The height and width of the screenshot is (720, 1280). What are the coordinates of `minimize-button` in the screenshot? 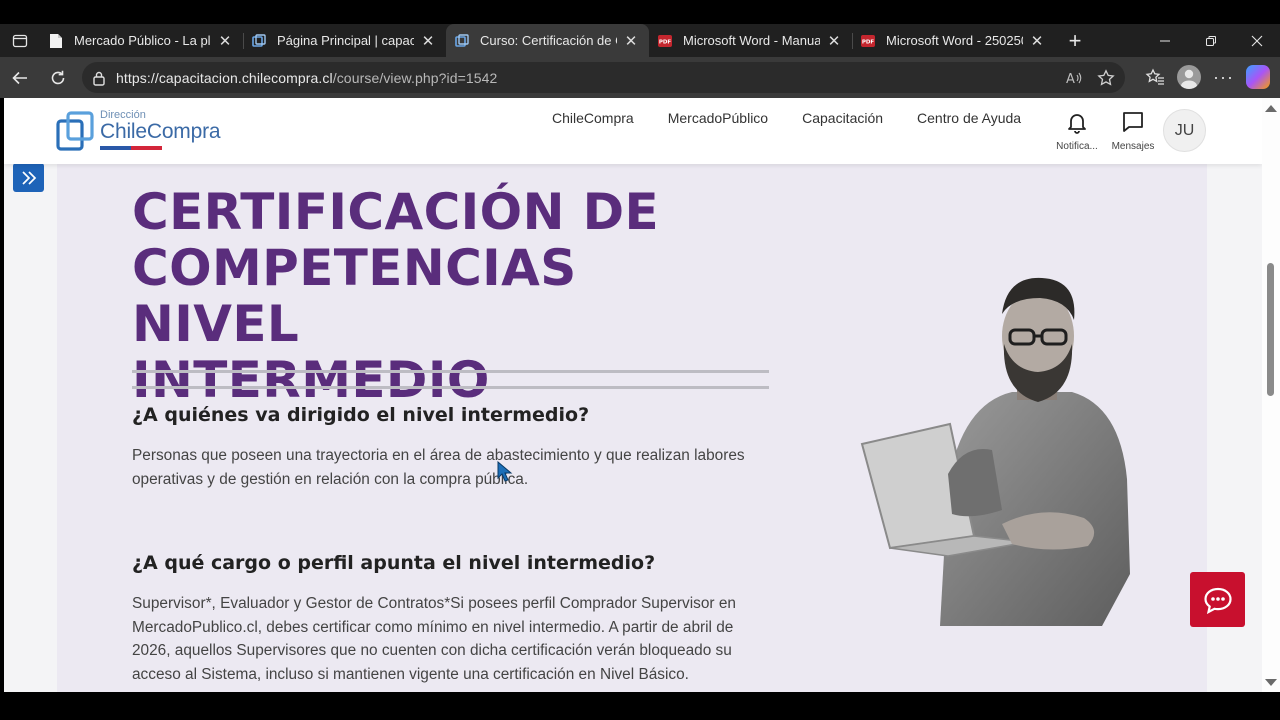 It's located at (1165, 40).